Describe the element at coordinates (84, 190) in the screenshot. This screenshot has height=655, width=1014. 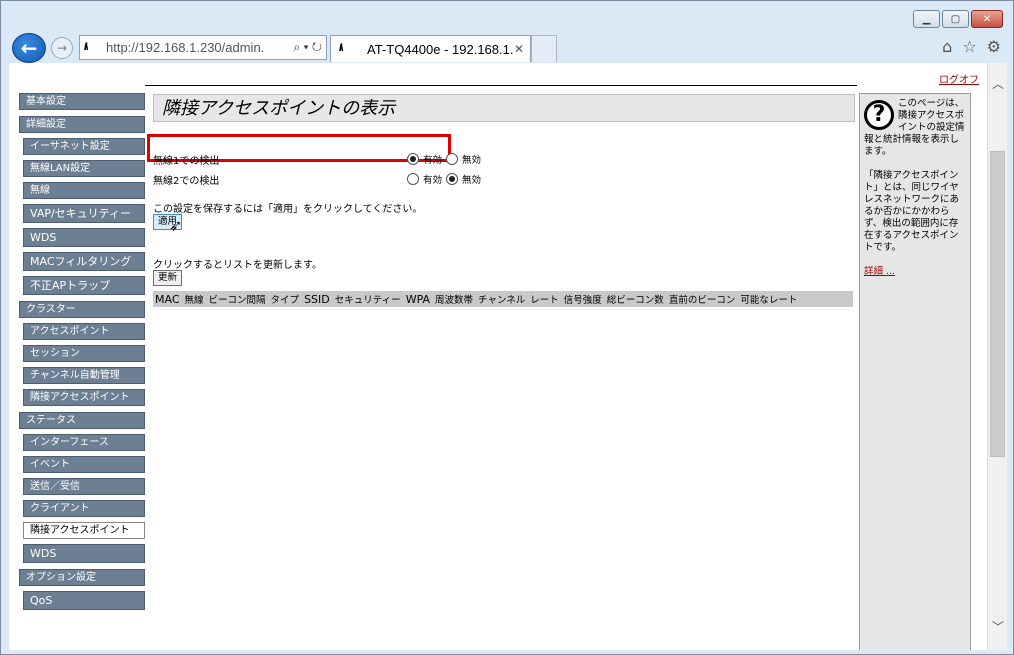
I see `sidebar-item-radio: 無線` at that location.